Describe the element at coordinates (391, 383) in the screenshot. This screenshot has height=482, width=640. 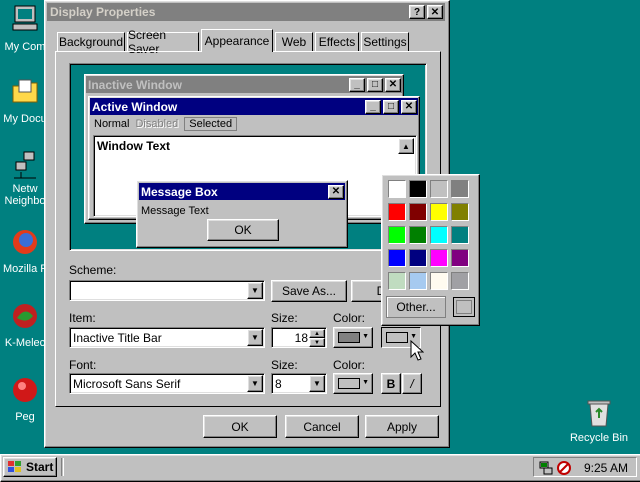
I see `bold-button: B` at that location.